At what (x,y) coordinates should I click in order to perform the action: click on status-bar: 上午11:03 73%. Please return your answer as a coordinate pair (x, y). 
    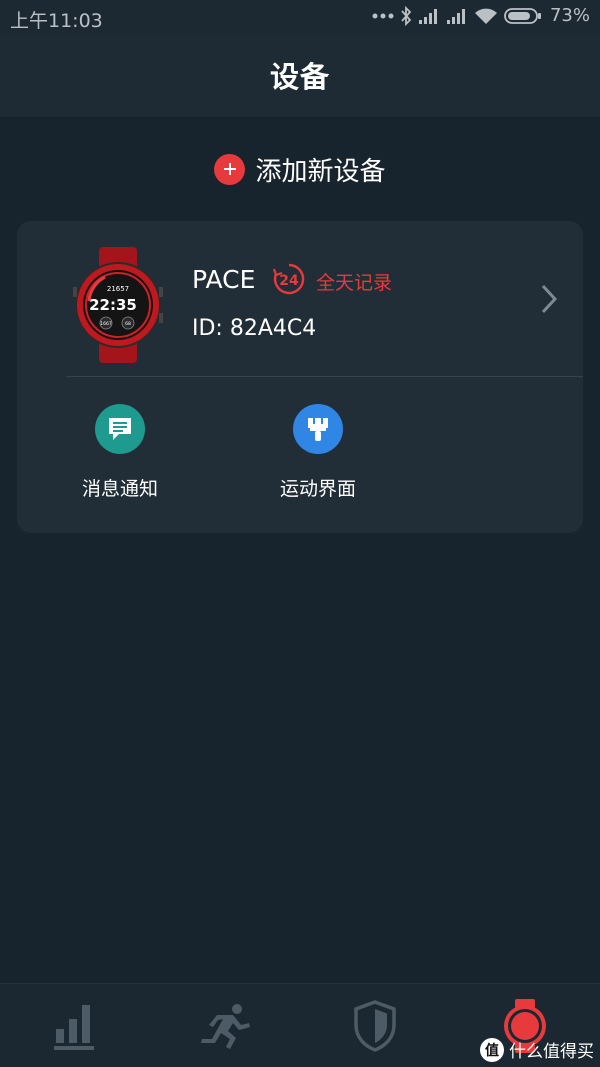
    Looking at the image, I should click on (300, 16).